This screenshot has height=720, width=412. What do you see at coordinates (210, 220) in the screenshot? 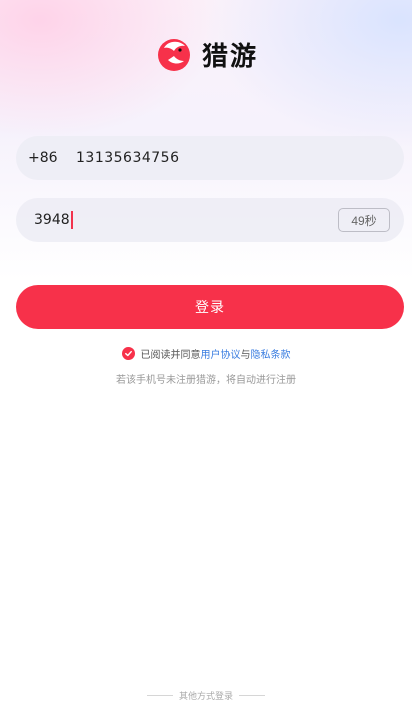
I see `verification-code-field: 3948 49秒` at bounding box center [210, 220].